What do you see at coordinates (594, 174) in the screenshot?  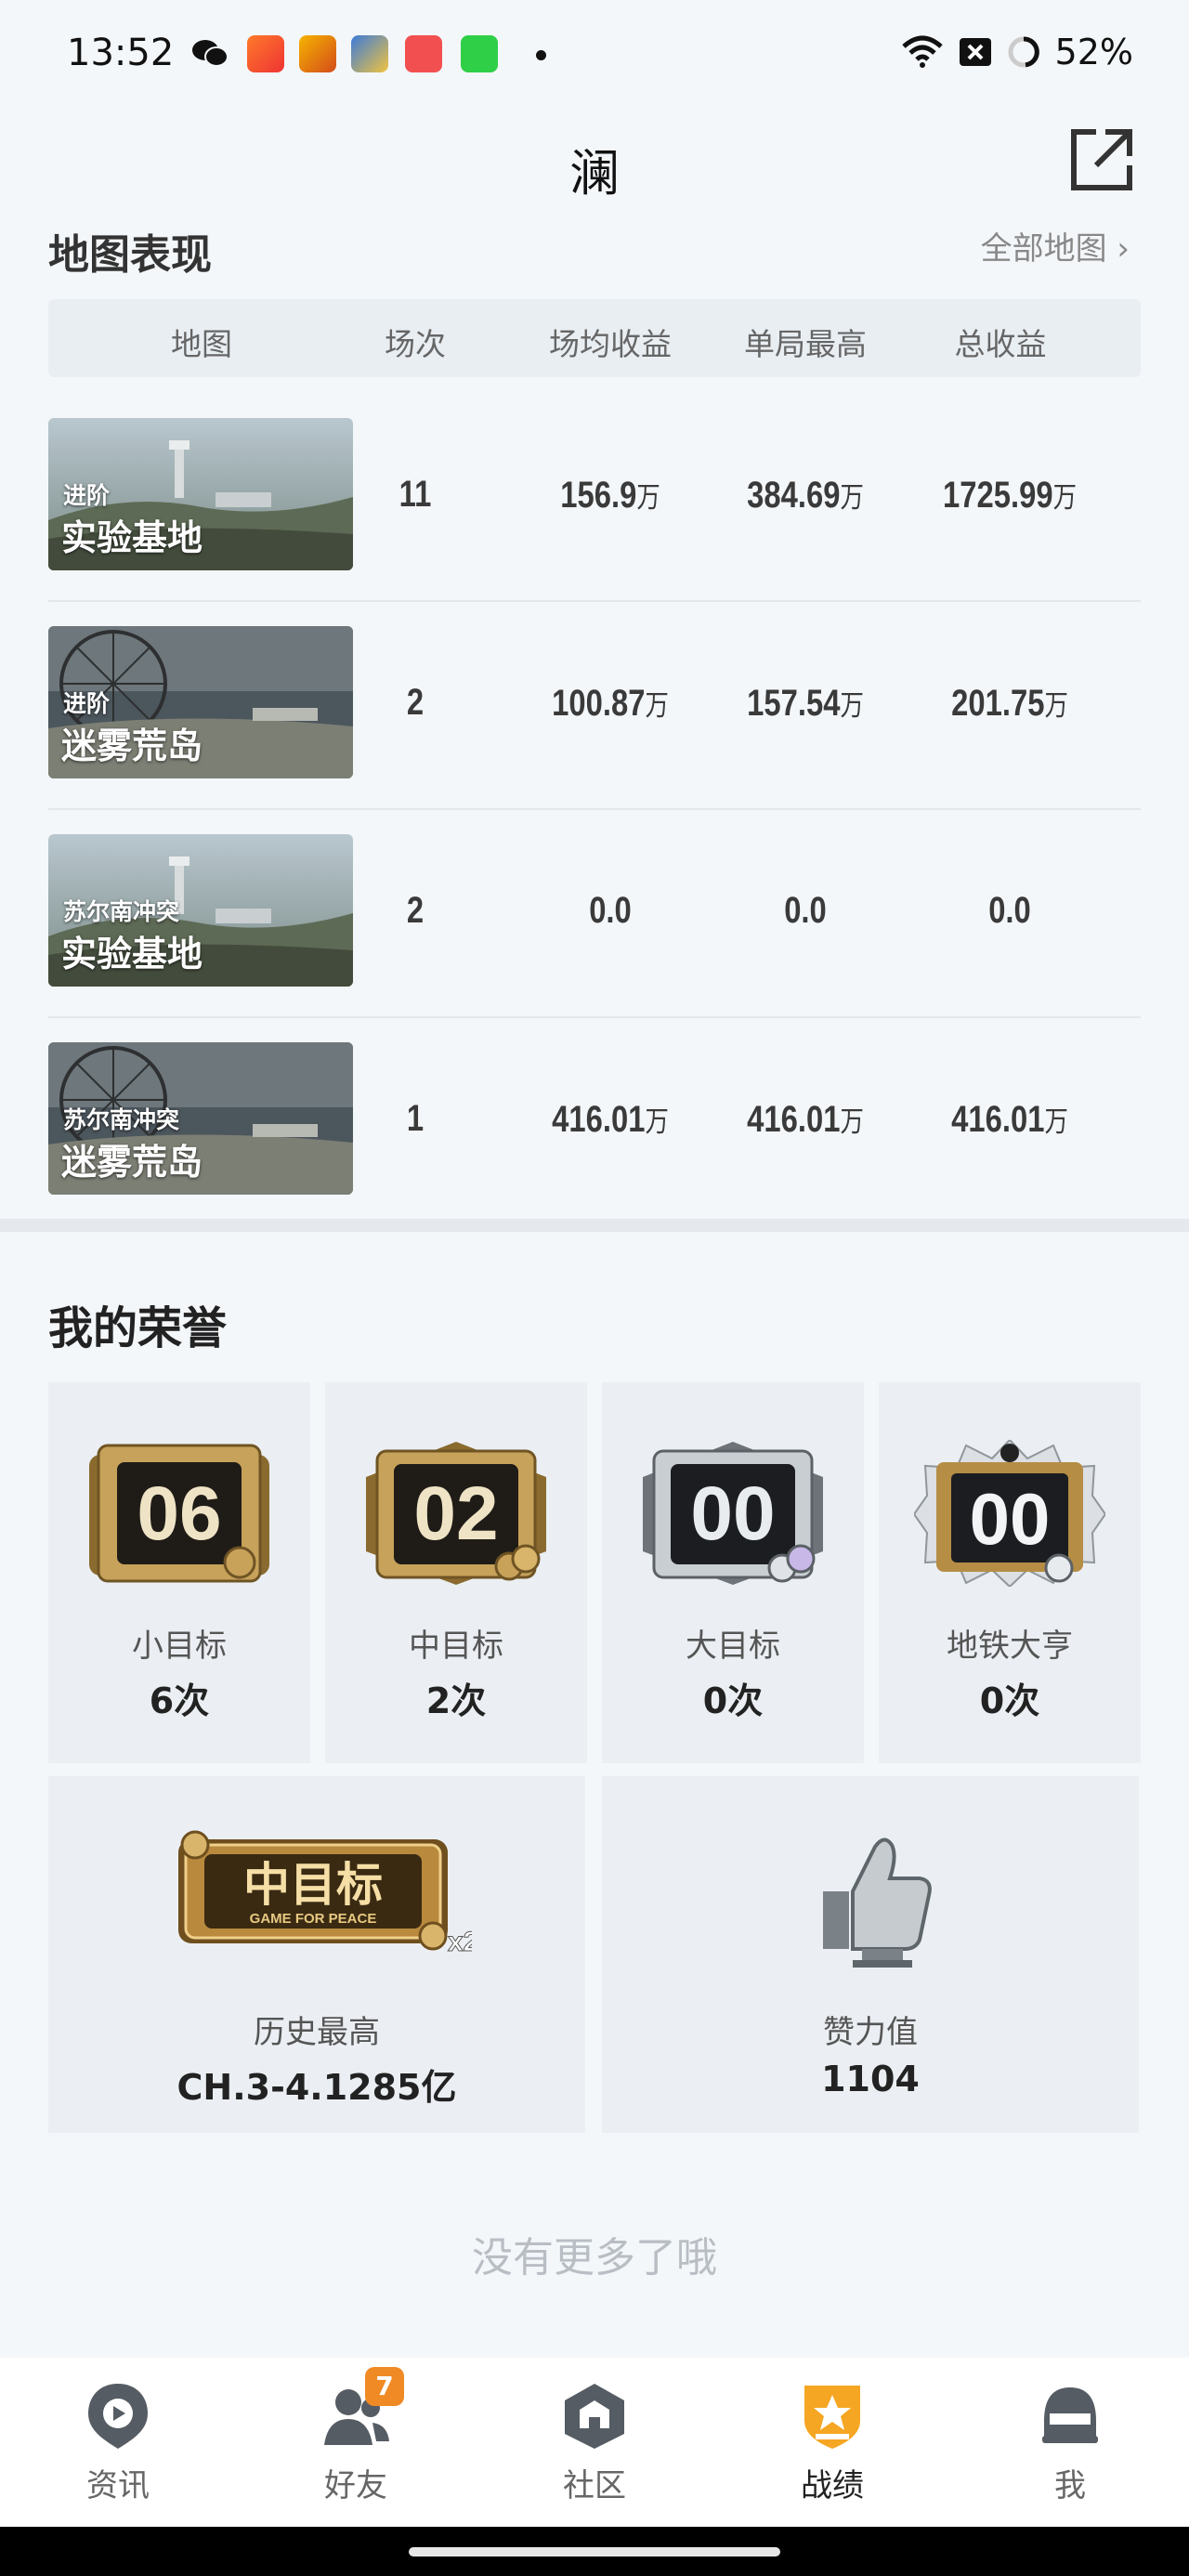 I see `page-title: 澜` at bounding box center [594, 174].